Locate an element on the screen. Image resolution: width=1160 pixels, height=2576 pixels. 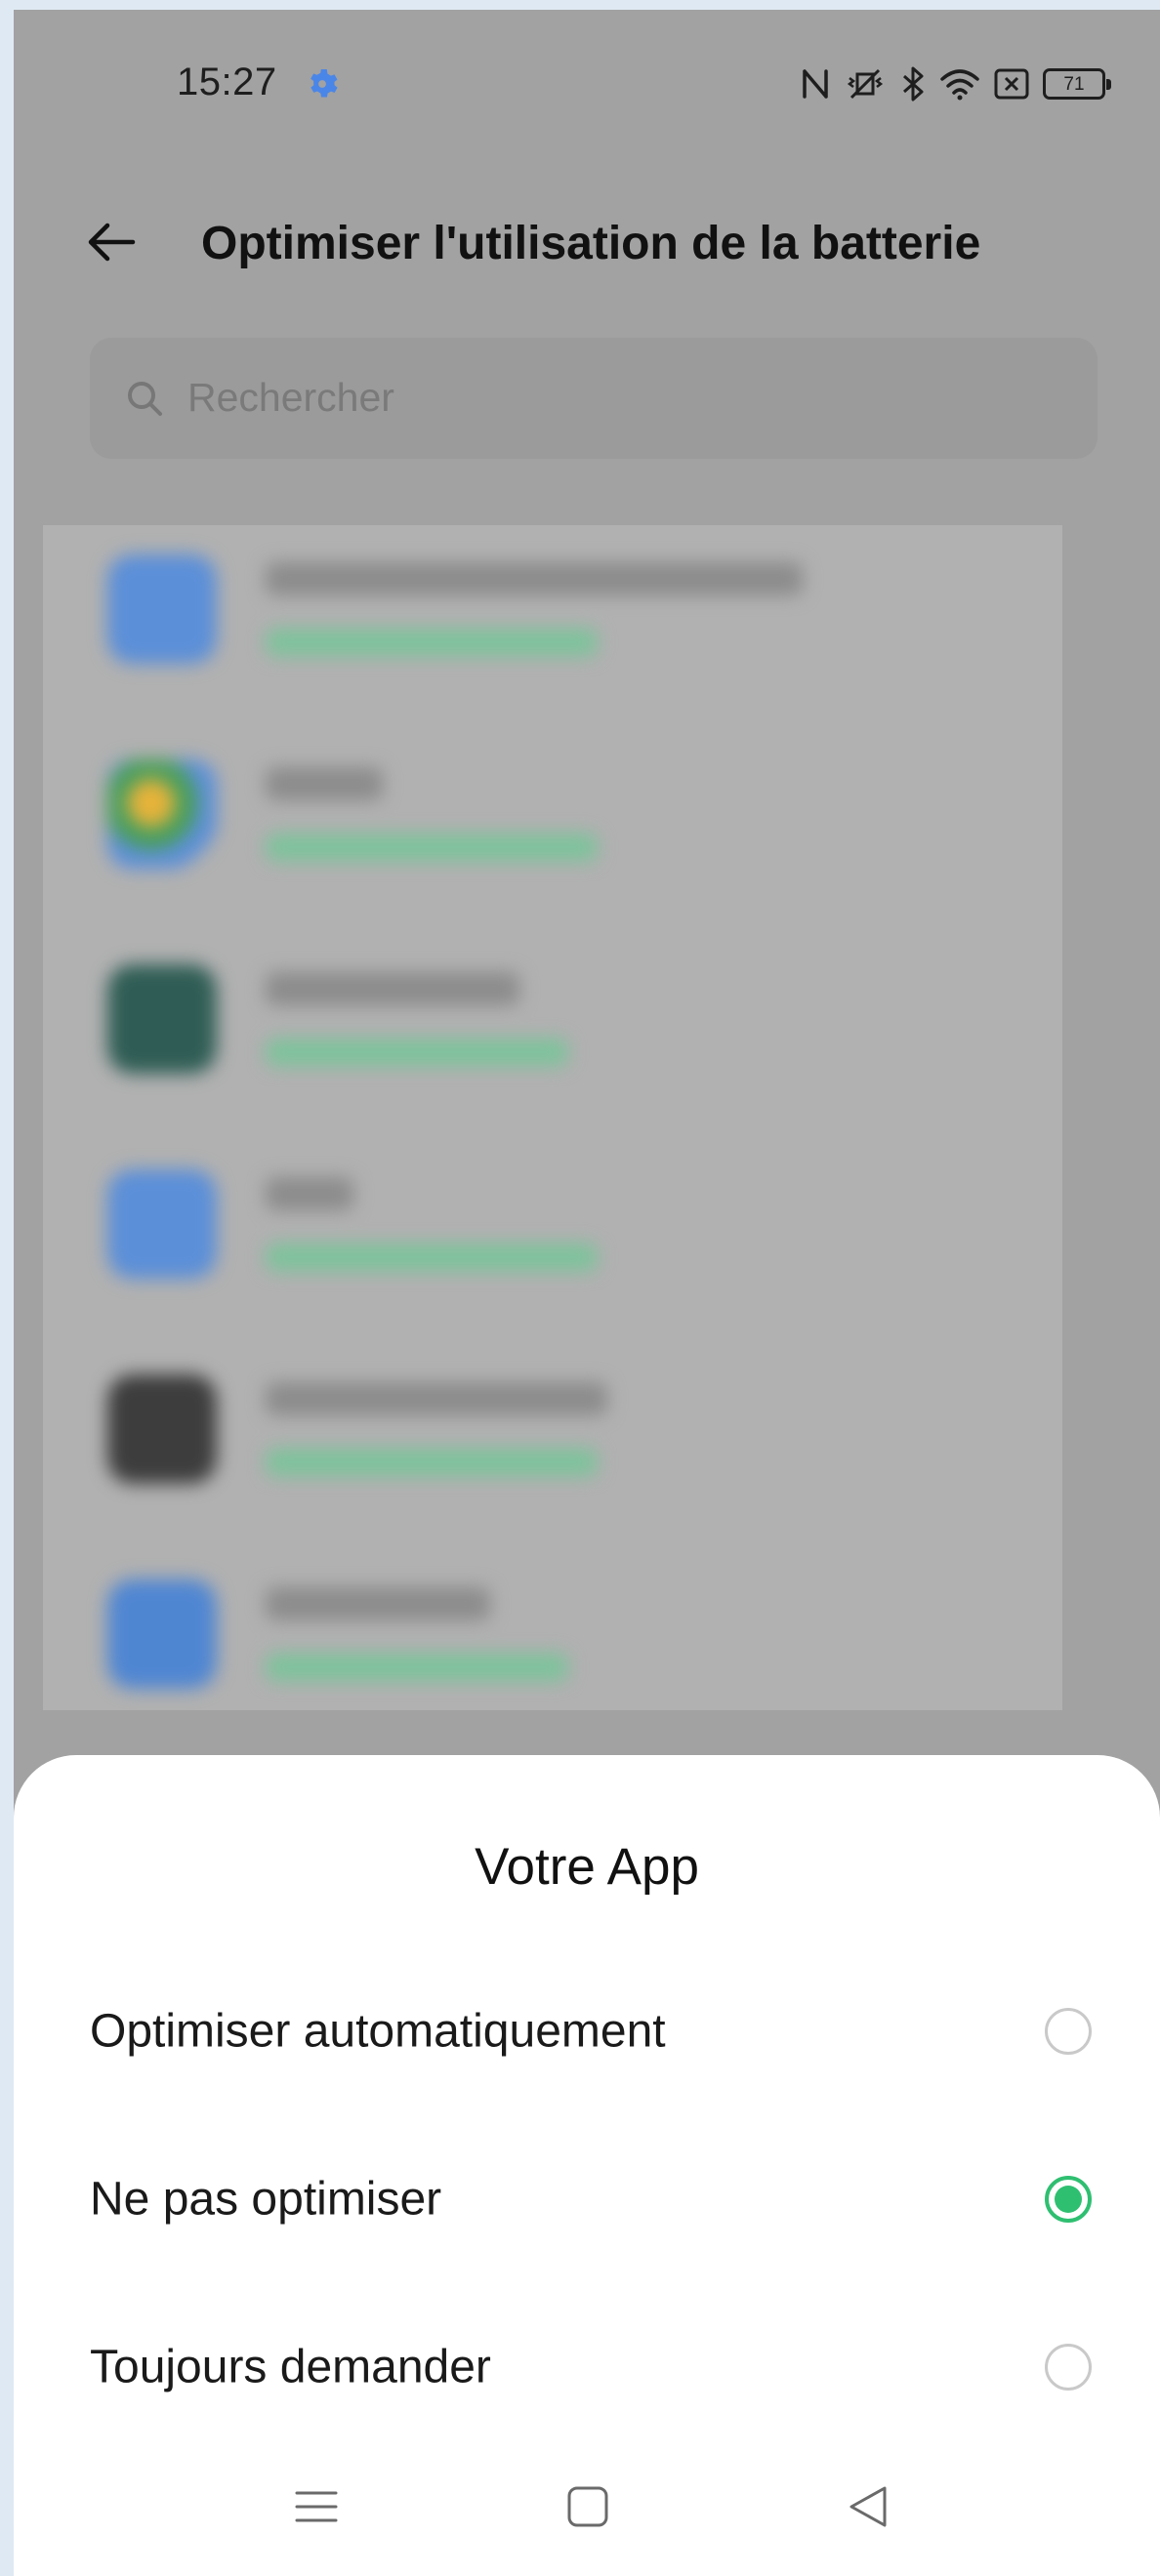
gear-icon is located at coordinates (324, 83).